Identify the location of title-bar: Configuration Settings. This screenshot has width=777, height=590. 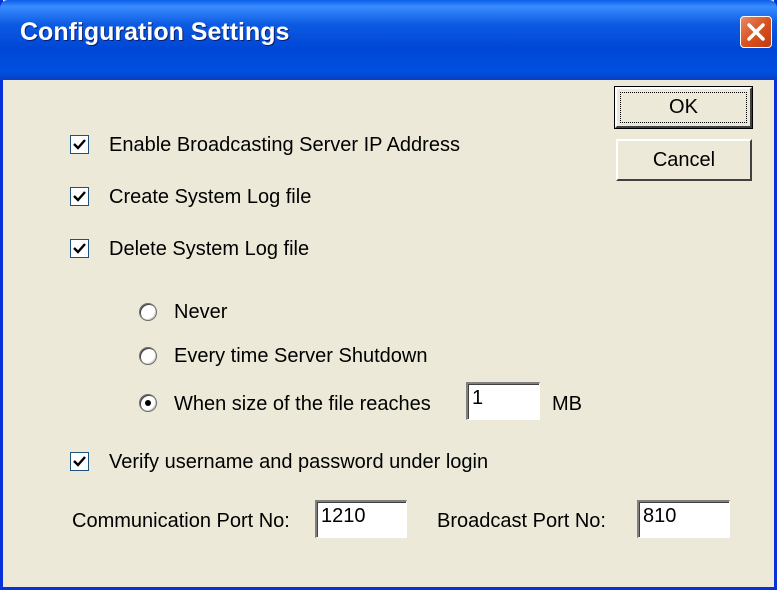
(388, 40).